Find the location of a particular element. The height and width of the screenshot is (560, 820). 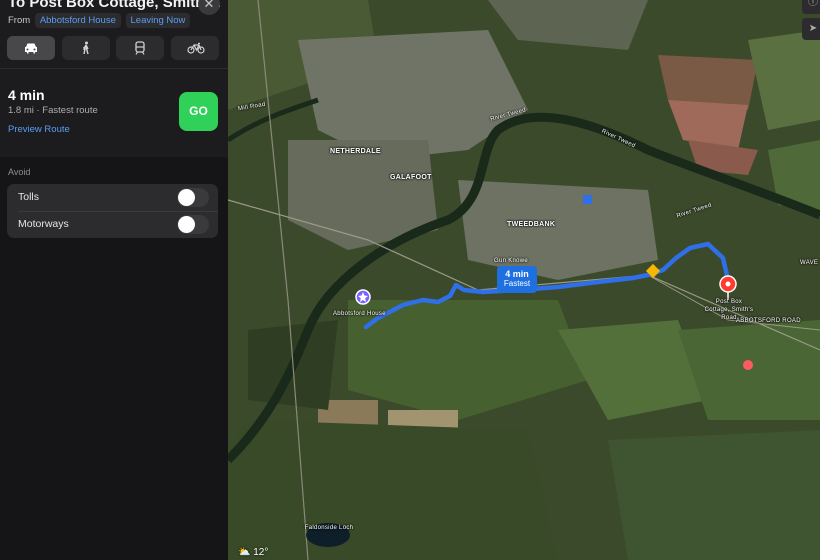

avoid-tolls-row: Tolls is located at coordinates (112, 197).